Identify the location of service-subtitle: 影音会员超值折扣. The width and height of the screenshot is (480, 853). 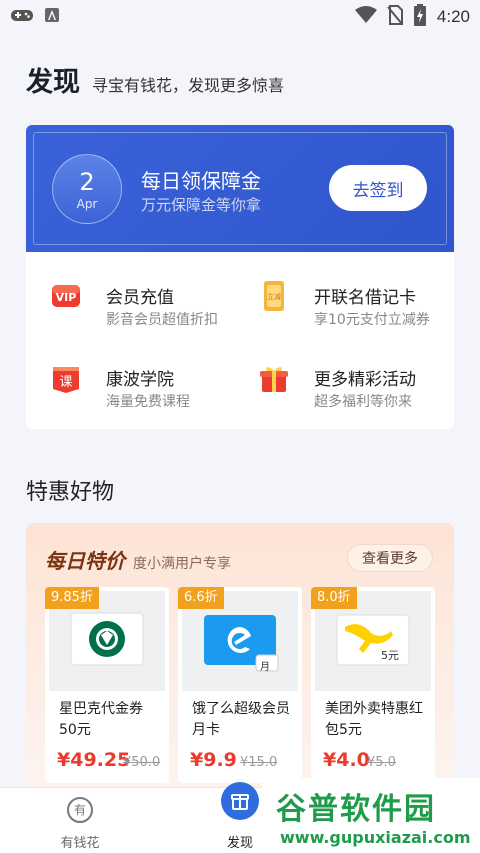
(162, 320).